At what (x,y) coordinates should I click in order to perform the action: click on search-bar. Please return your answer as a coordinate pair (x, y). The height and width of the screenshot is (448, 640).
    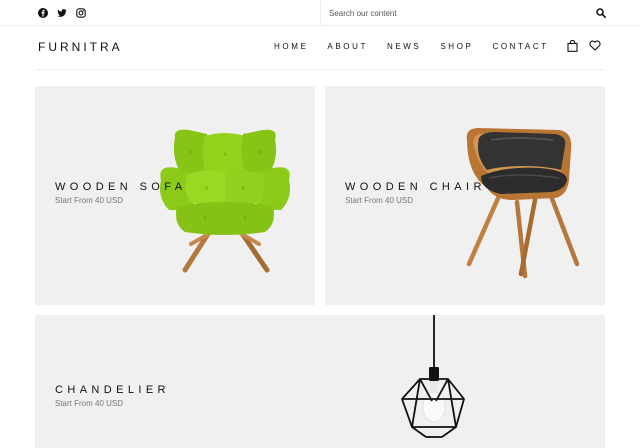
    Looking at the image, I should click on (464, 13).